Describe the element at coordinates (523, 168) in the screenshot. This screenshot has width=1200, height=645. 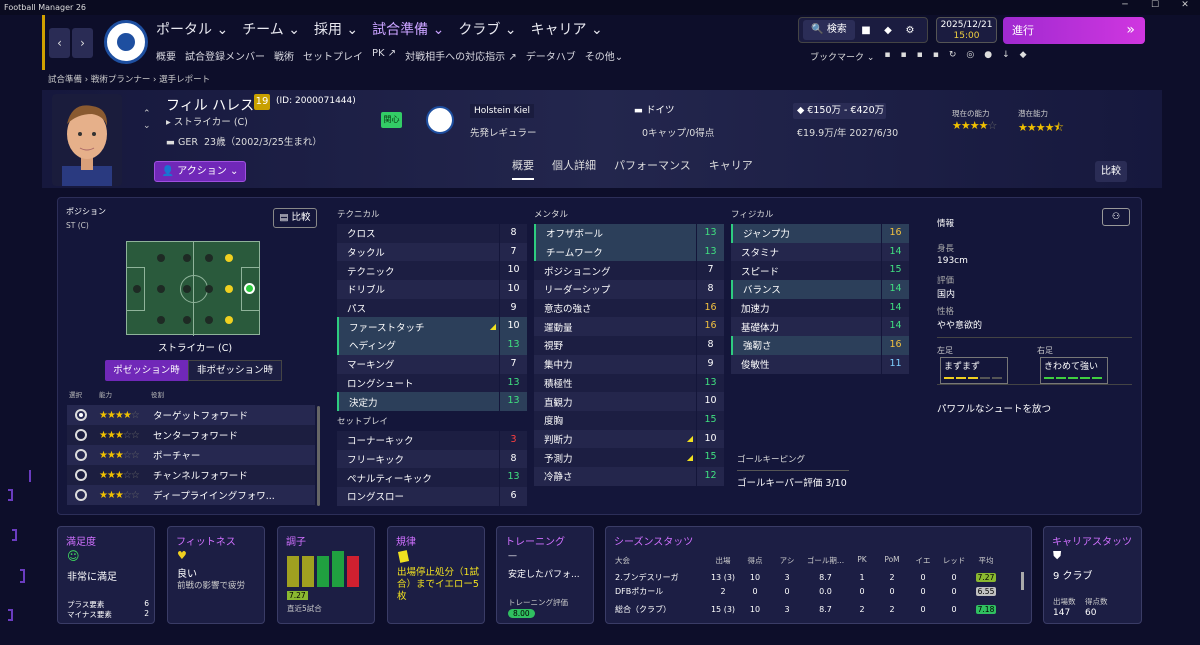
I see `tab-overview: 概要` at that location.